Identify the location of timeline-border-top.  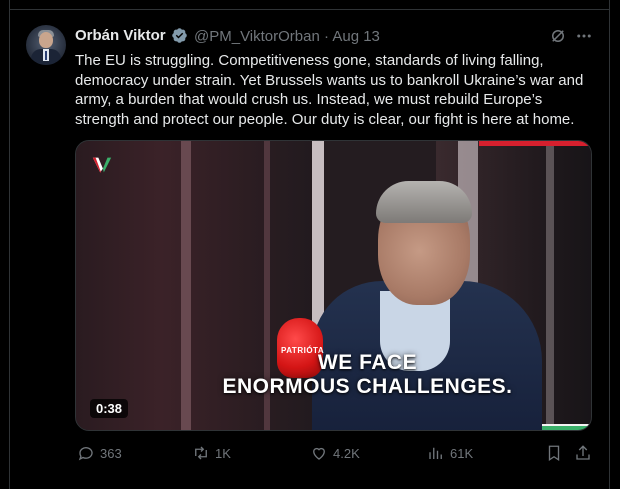
(309, 9).